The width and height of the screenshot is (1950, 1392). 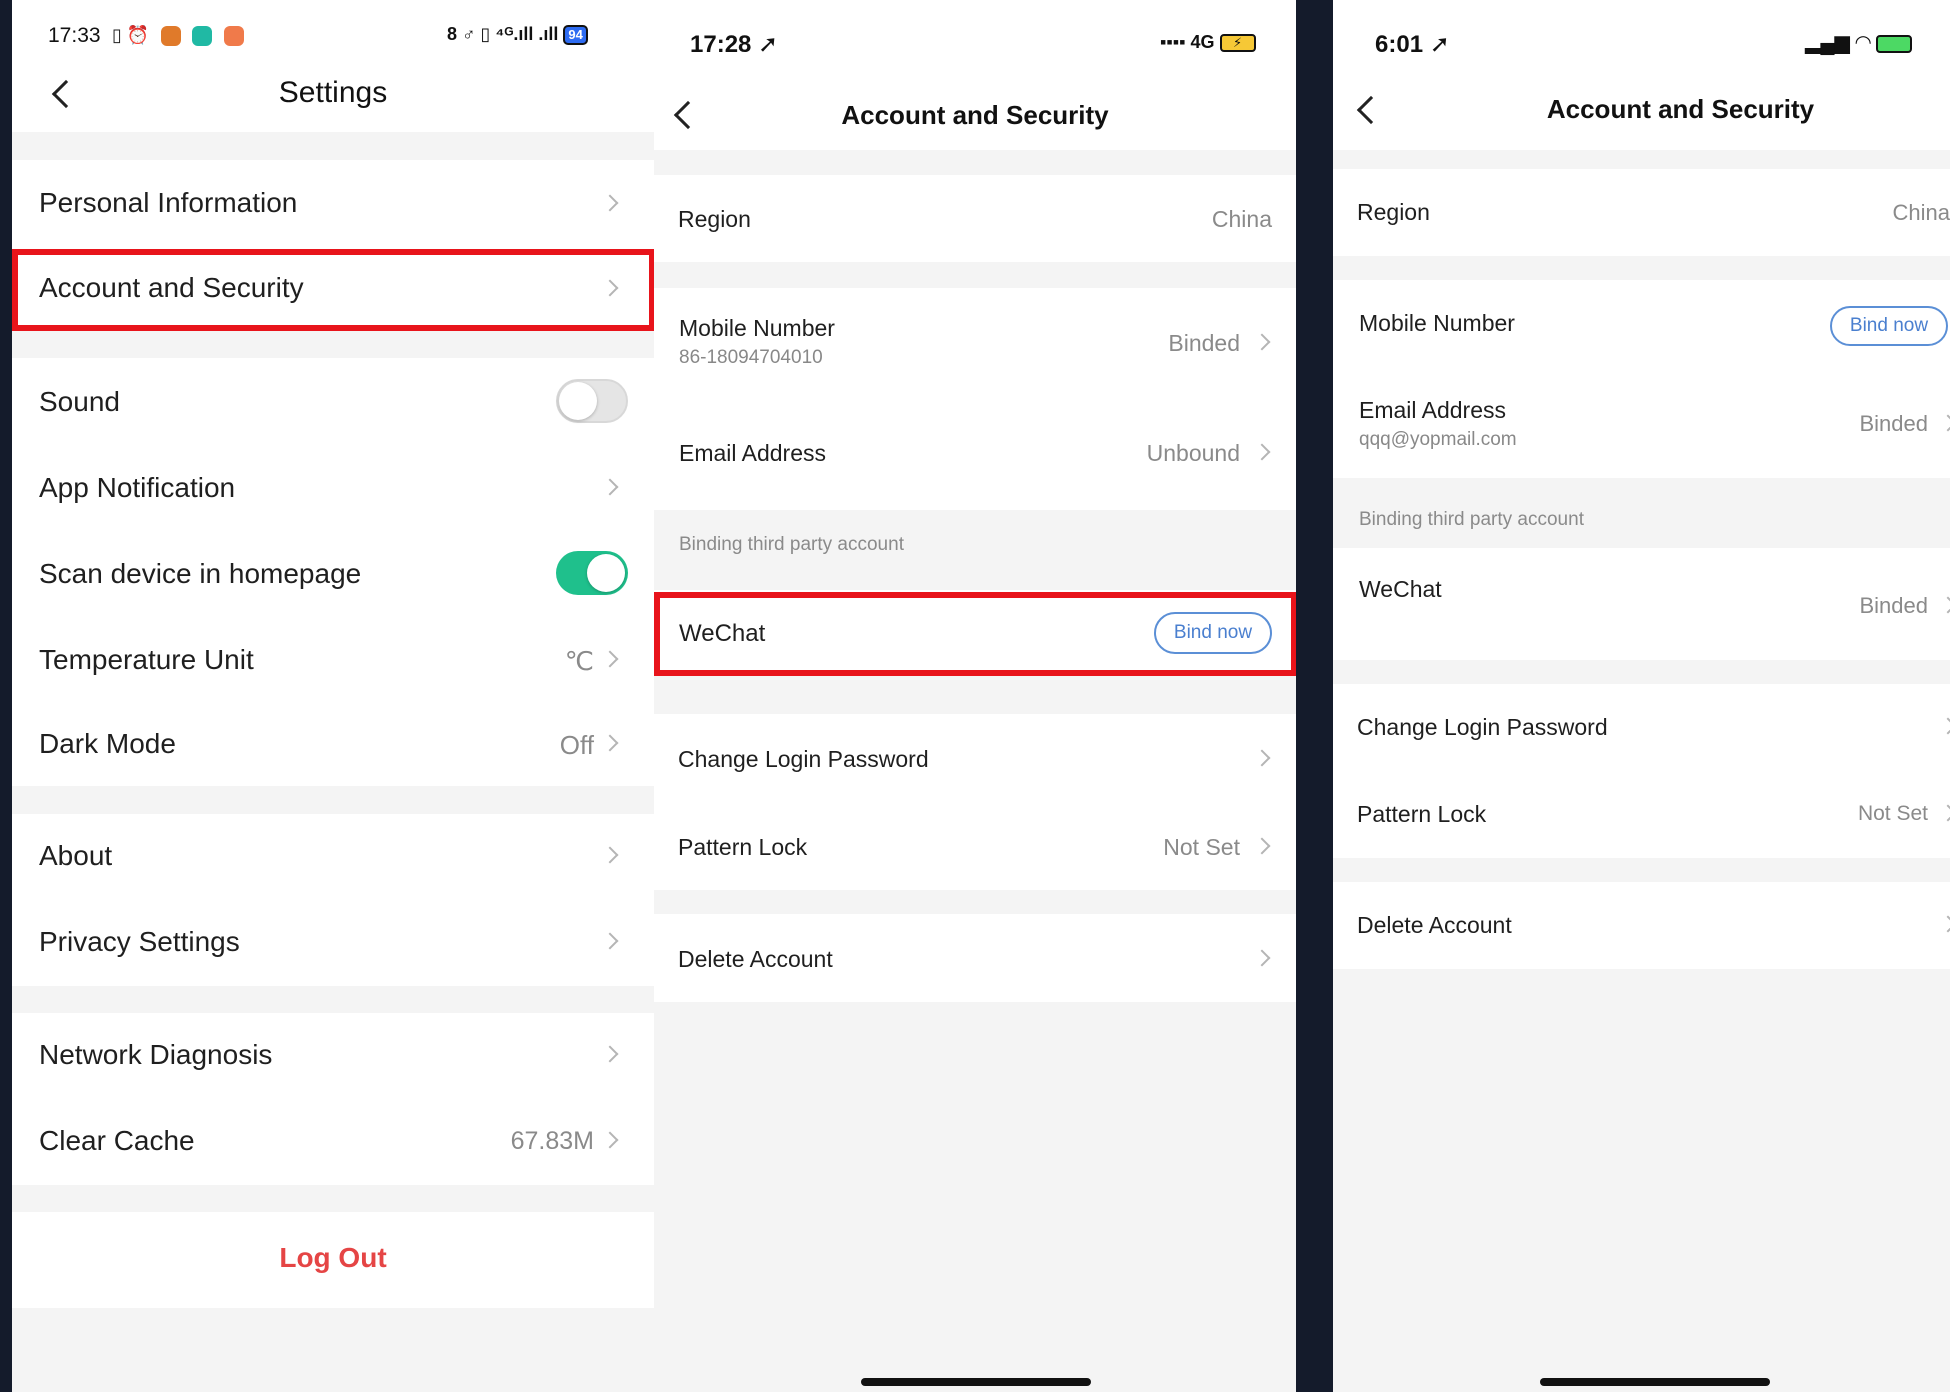 I want to click on row-temperature-unit: Temperature Unit ℃, so click(x=333, y=659).